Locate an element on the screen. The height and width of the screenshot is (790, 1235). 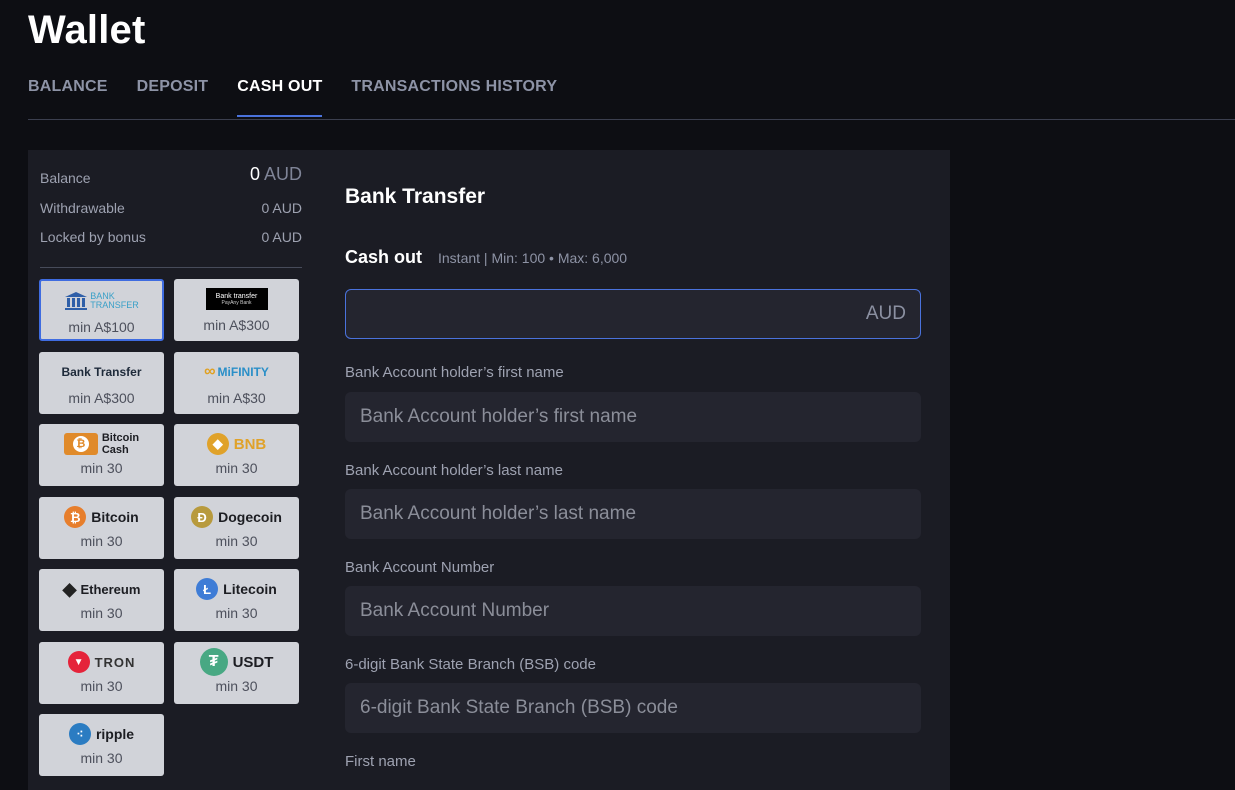
method-bitcoin: ₿ Bitcoin min 30 is located at coordinates (101, 528).